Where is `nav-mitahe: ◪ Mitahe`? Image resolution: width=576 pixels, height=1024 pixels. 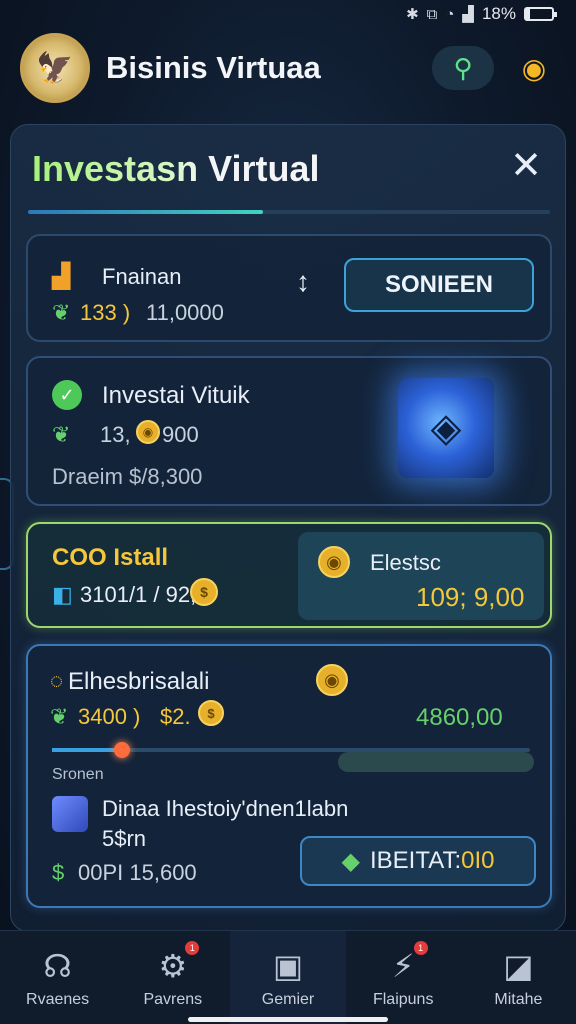 nav-mitahe: ◪ Mitahe is located at coordinates (518, 977).